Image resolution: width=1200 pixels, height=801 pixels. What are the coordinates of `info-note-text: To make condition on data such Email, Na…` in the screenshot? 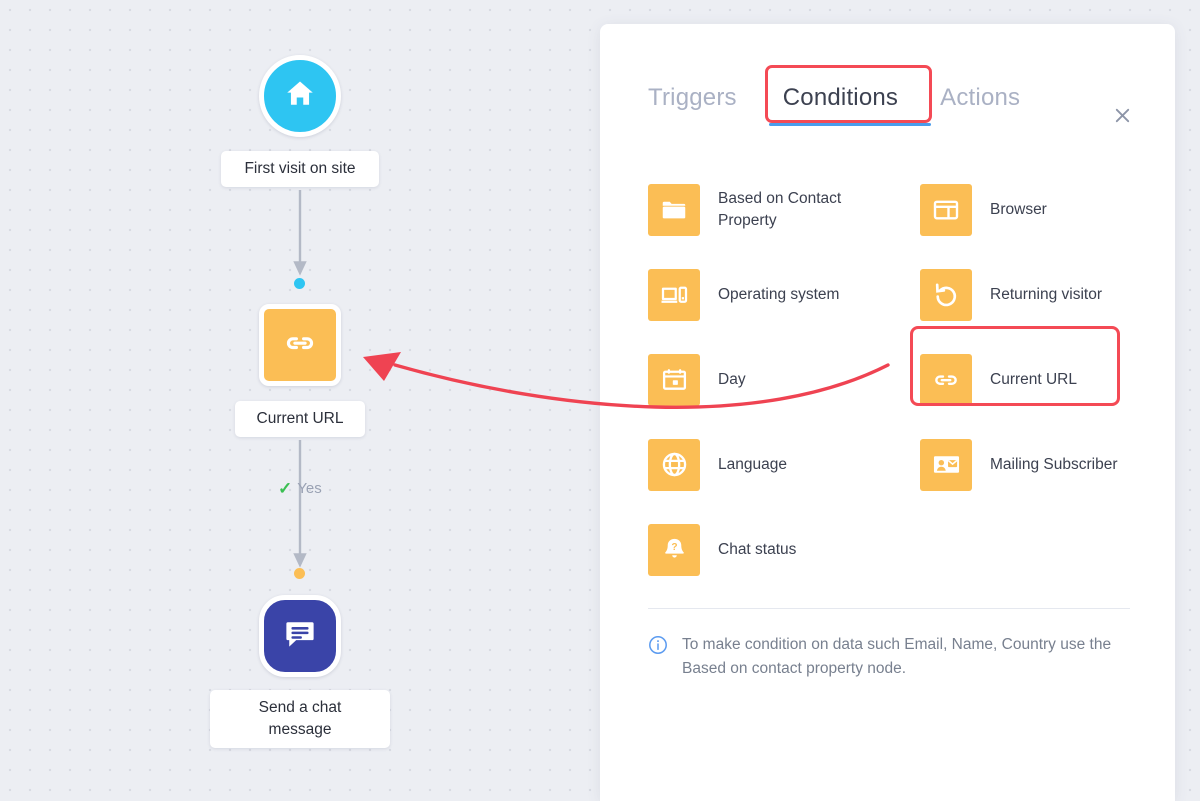 It's located at (897, 657).